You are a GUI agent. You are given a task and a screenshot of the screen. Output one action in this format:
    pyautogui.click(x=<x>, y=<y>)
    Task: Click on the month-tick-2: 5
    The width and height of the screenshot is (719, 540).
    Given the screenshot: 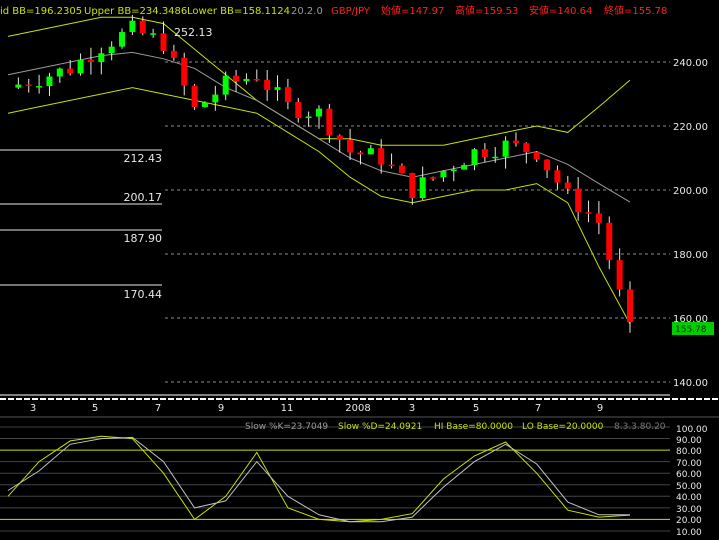 What is the action you would take?
    pyautogui.click(x=95, y=408)
    